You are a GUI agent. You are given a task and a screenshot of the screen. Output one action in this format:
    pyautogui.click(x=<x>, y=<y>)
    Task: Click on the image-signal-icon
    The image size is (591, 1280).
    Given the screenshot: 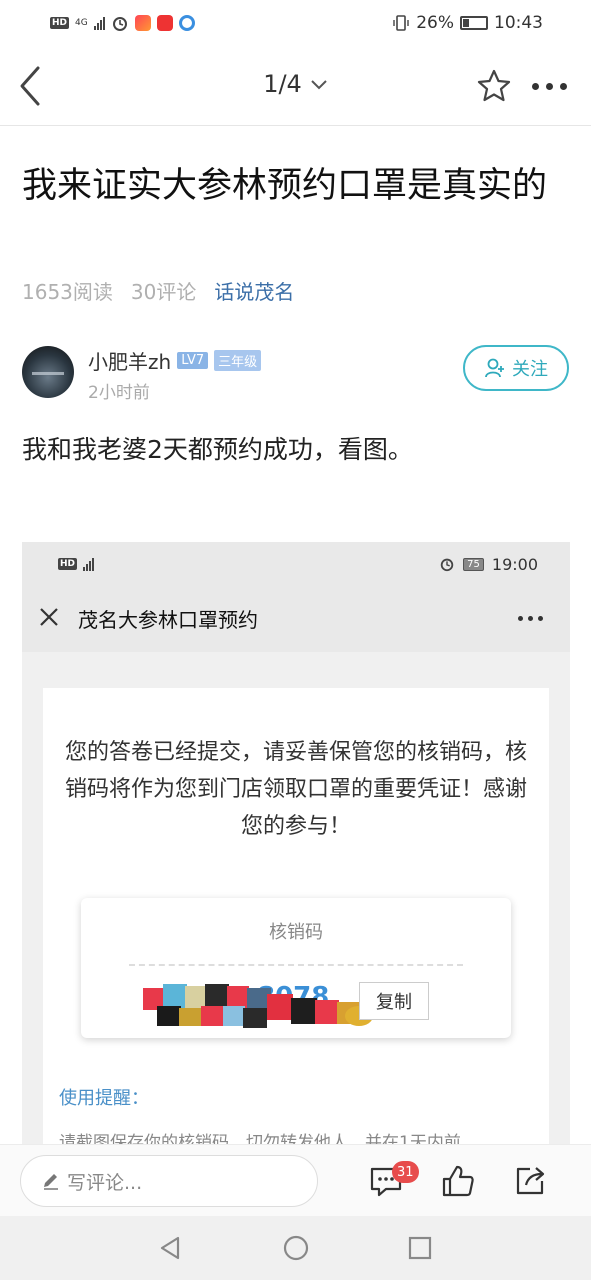 What is the action you would take?
    pyautogui.click(x=89, y=564)
    